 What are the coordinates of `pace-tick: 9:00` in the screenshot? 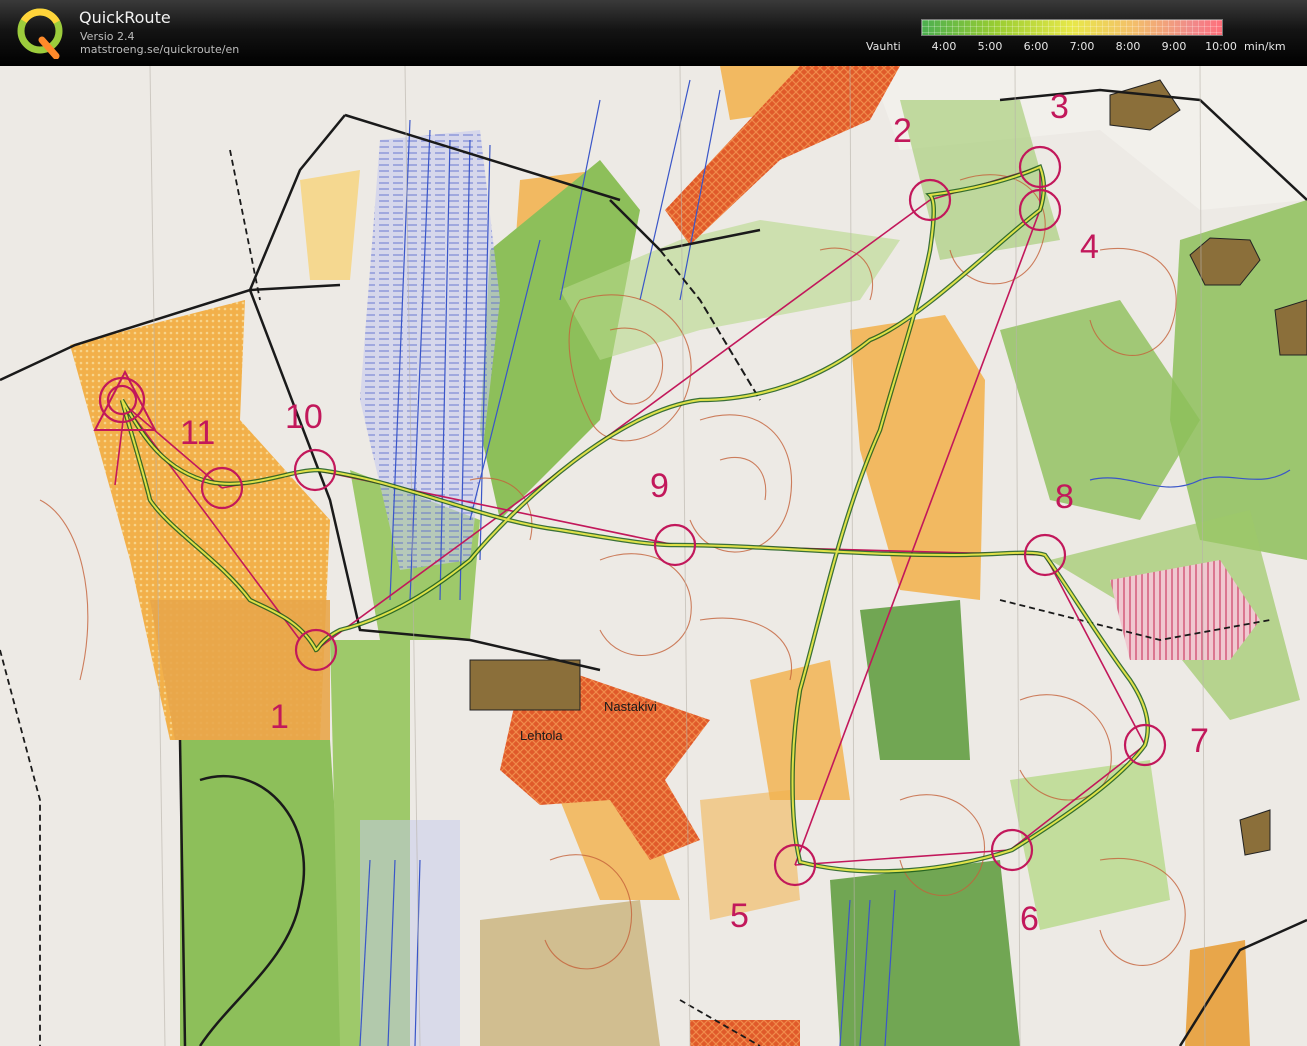 It's located at (1174, 46).